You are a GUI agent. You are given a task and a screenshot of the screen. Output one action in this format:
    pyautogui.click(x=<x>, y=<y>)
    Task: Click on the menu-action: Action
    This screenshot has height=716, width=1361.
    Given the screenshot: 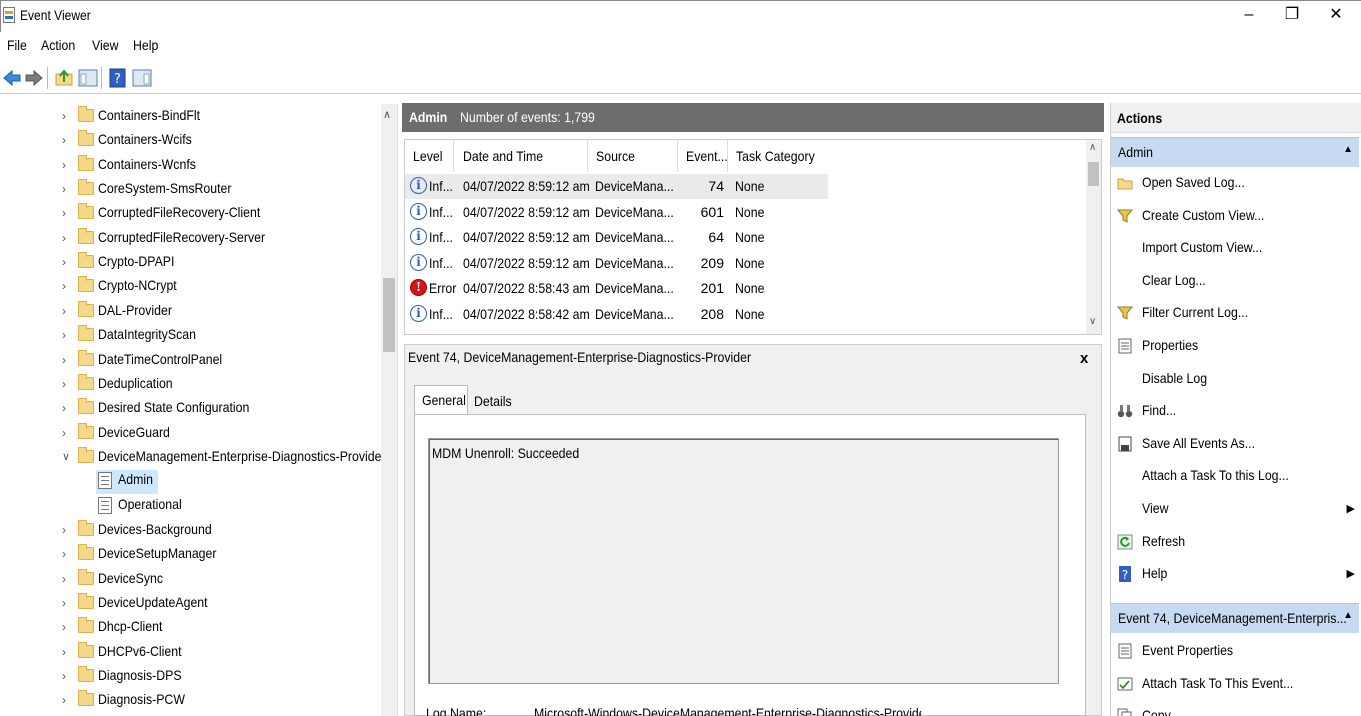 What is the action you would take?
    pyautogui.click(x=58, y=45)
    